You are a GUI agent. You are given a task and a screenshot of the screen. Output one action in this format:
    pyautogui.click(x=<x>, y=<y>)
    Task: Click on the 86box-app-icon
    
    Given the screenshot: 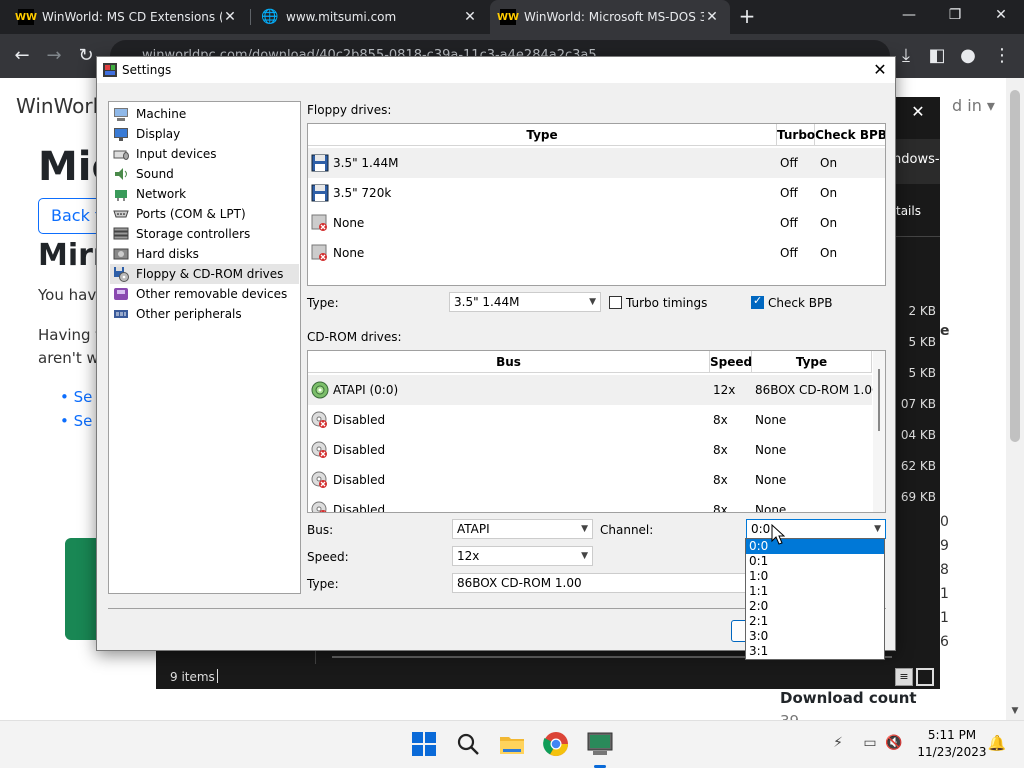 What is the action you would take?
    pyautogui.click(x=110, y=70)
    